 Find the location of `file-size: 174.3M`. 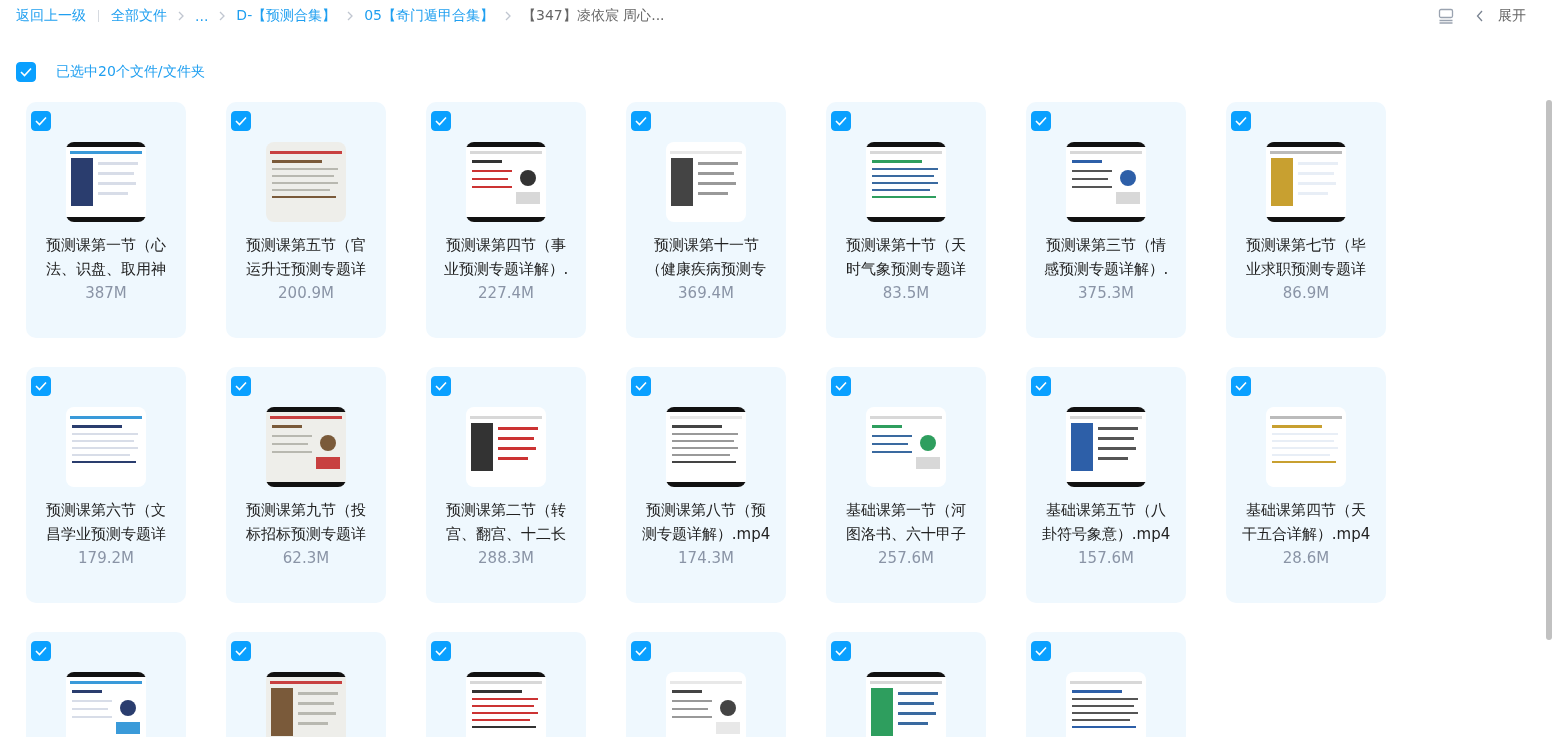

file-size: 174.3M is located at coordinates (706, 558).